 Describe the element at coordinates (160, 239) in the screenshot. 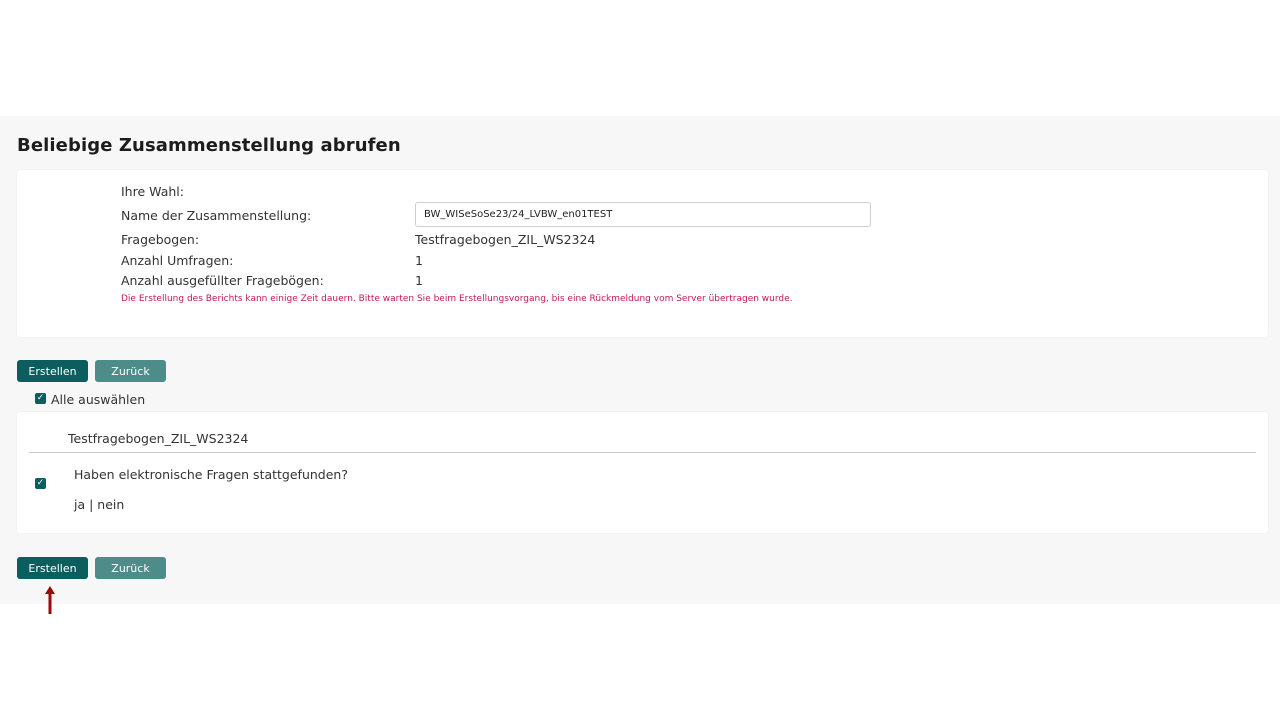

I see `questionnaire-label: Fragebogen:` at that location.